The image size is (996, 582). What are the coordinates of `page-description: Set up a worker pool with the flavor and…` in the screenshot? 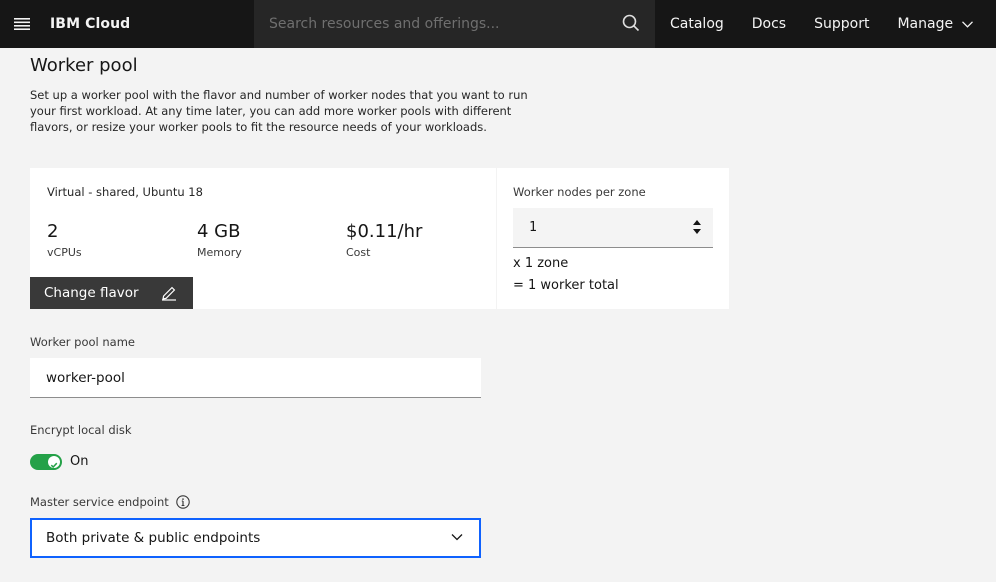 It's located at (279, 111).